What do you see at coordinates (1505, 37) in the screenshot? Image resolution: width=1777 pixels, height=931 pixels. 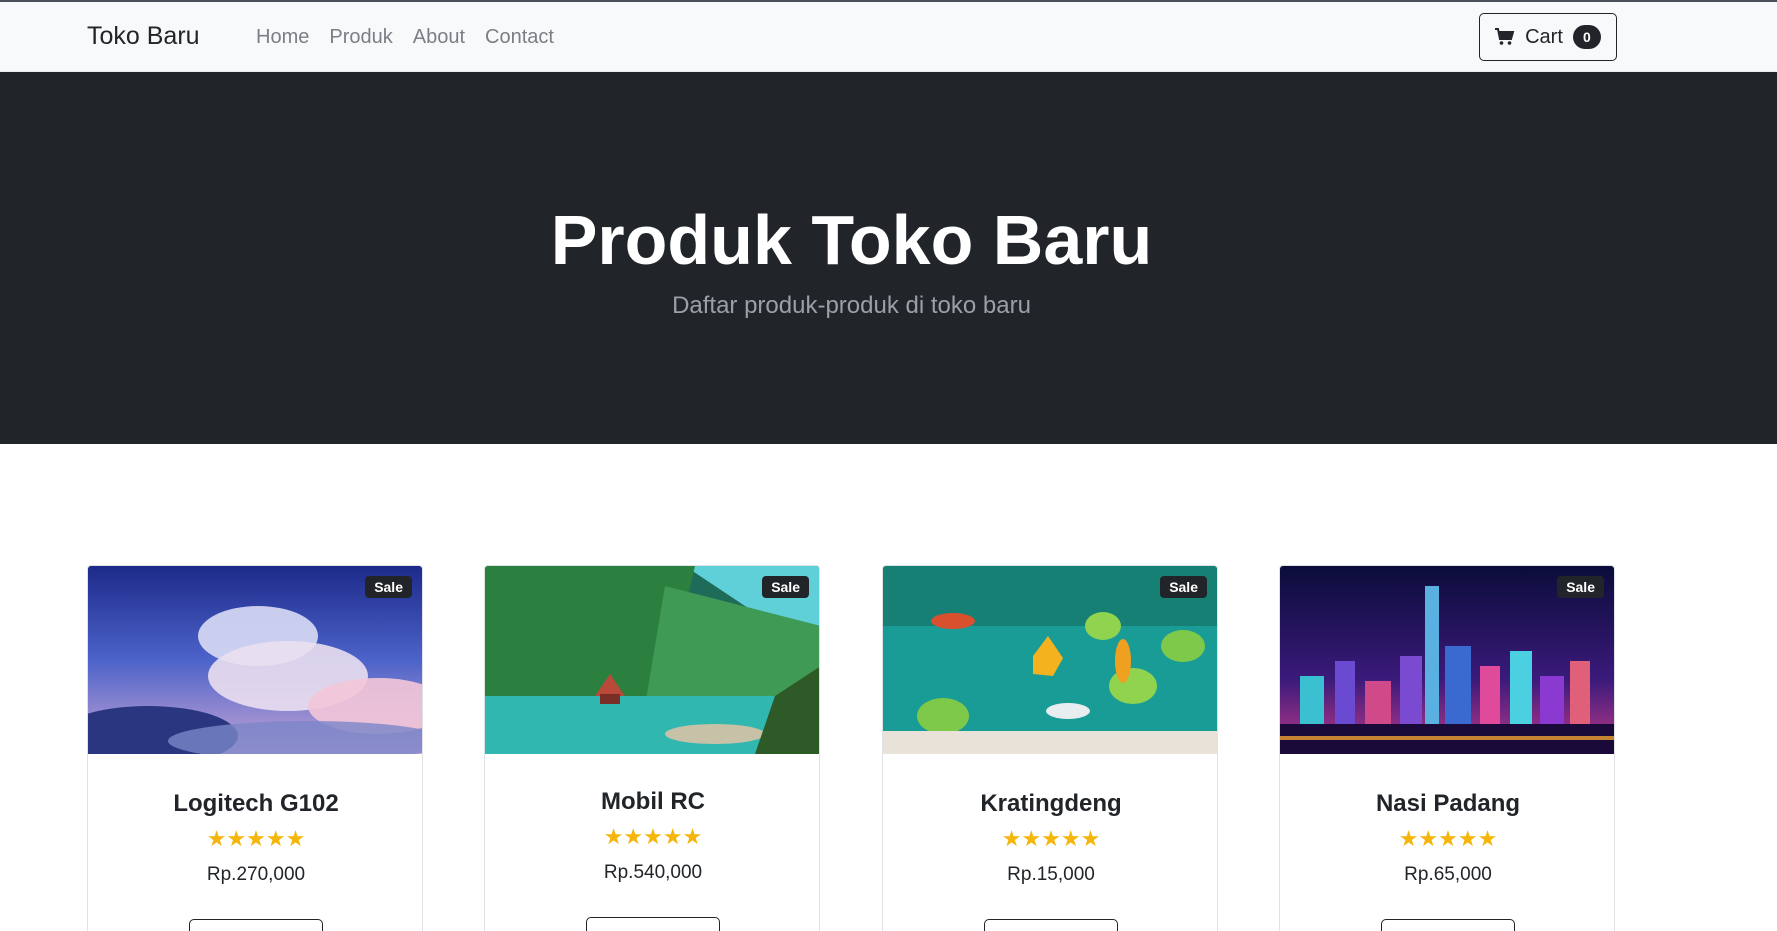 I see `shopping-cart-icon` at bounding box center [1505, 37].